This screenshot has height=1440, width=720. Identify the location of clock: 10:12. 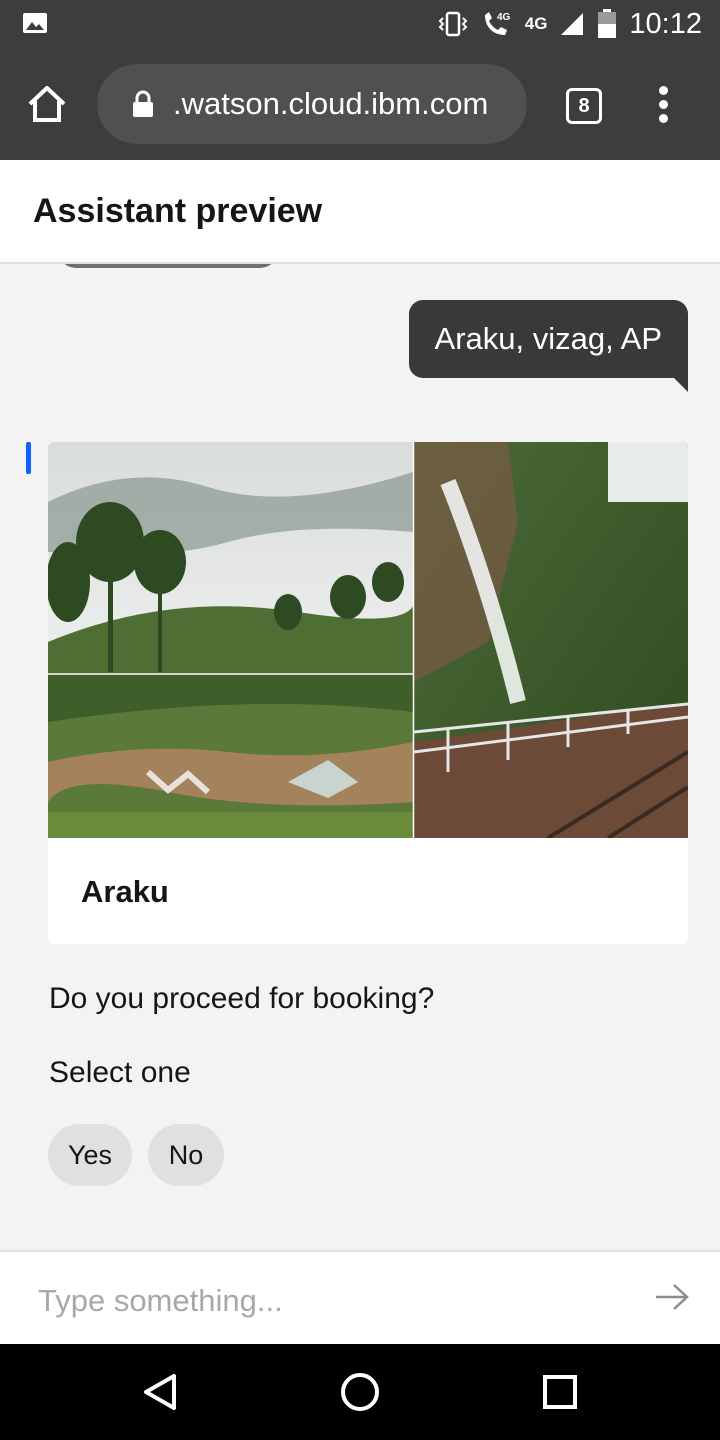
(665, 23).